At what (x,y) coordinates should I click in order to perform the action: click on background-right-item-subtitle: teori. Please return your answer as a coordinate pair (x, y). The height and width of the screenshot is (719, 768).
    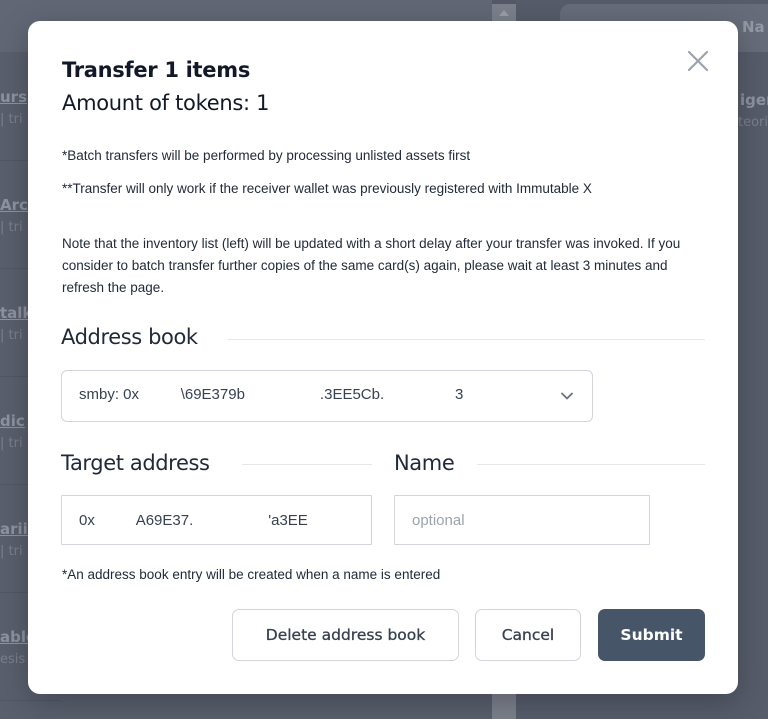
    Looking at the image, I should click on (753, 122).